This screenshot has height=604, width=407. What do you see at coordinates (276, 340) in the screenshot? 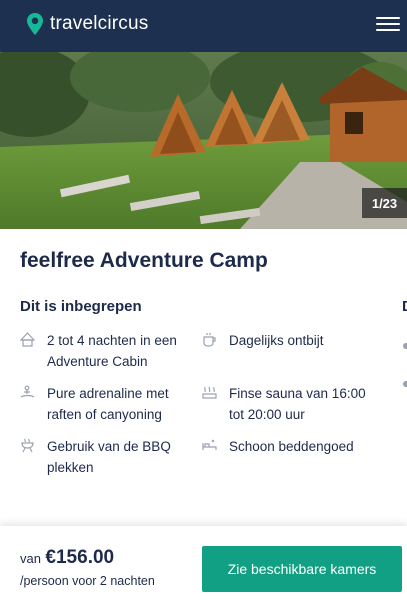
I see `included-item-text: Dagelijks ontbijt` at bounding box center [276, 340].